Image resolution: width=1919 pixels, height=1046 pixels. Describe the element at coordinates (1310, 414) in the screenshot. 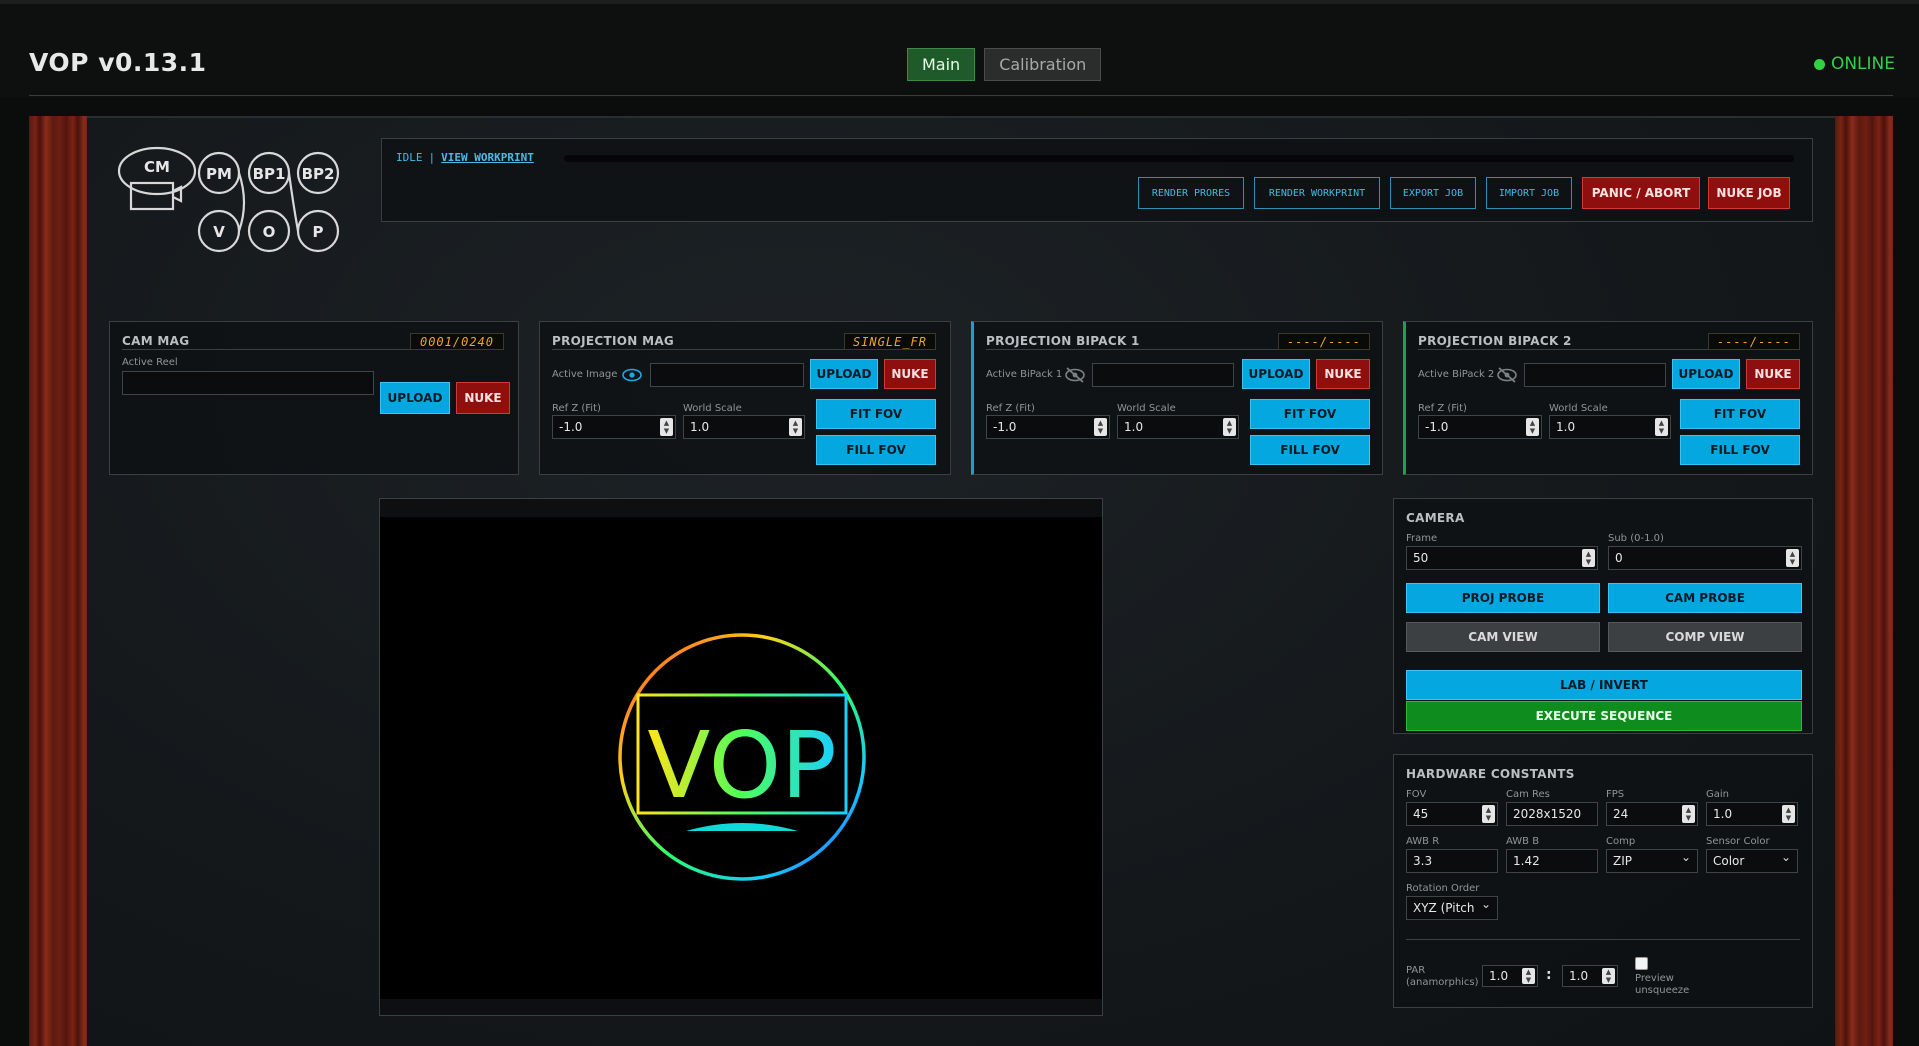

I see `bipack1-fit-fov-button: FIT FOV` at that location.